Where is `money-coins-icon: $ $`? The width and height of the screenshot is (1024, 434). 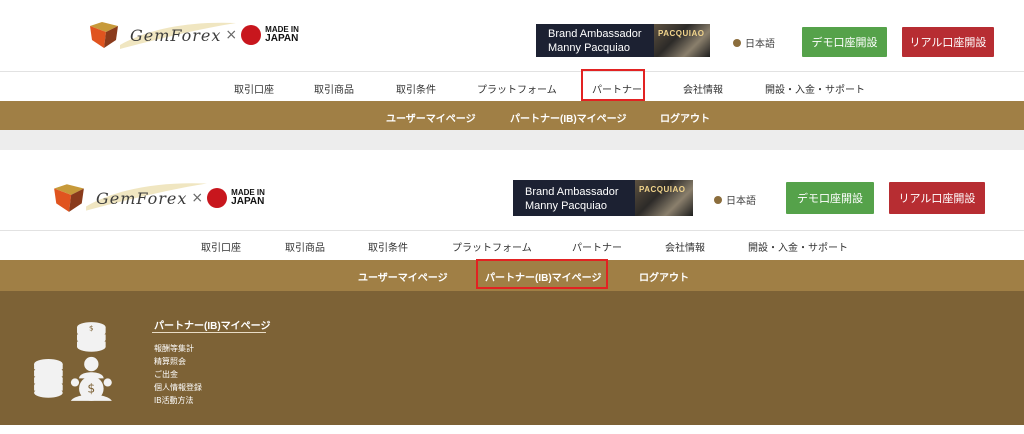
money-coins-icon: $ $ is located at coordinates (73, 361).